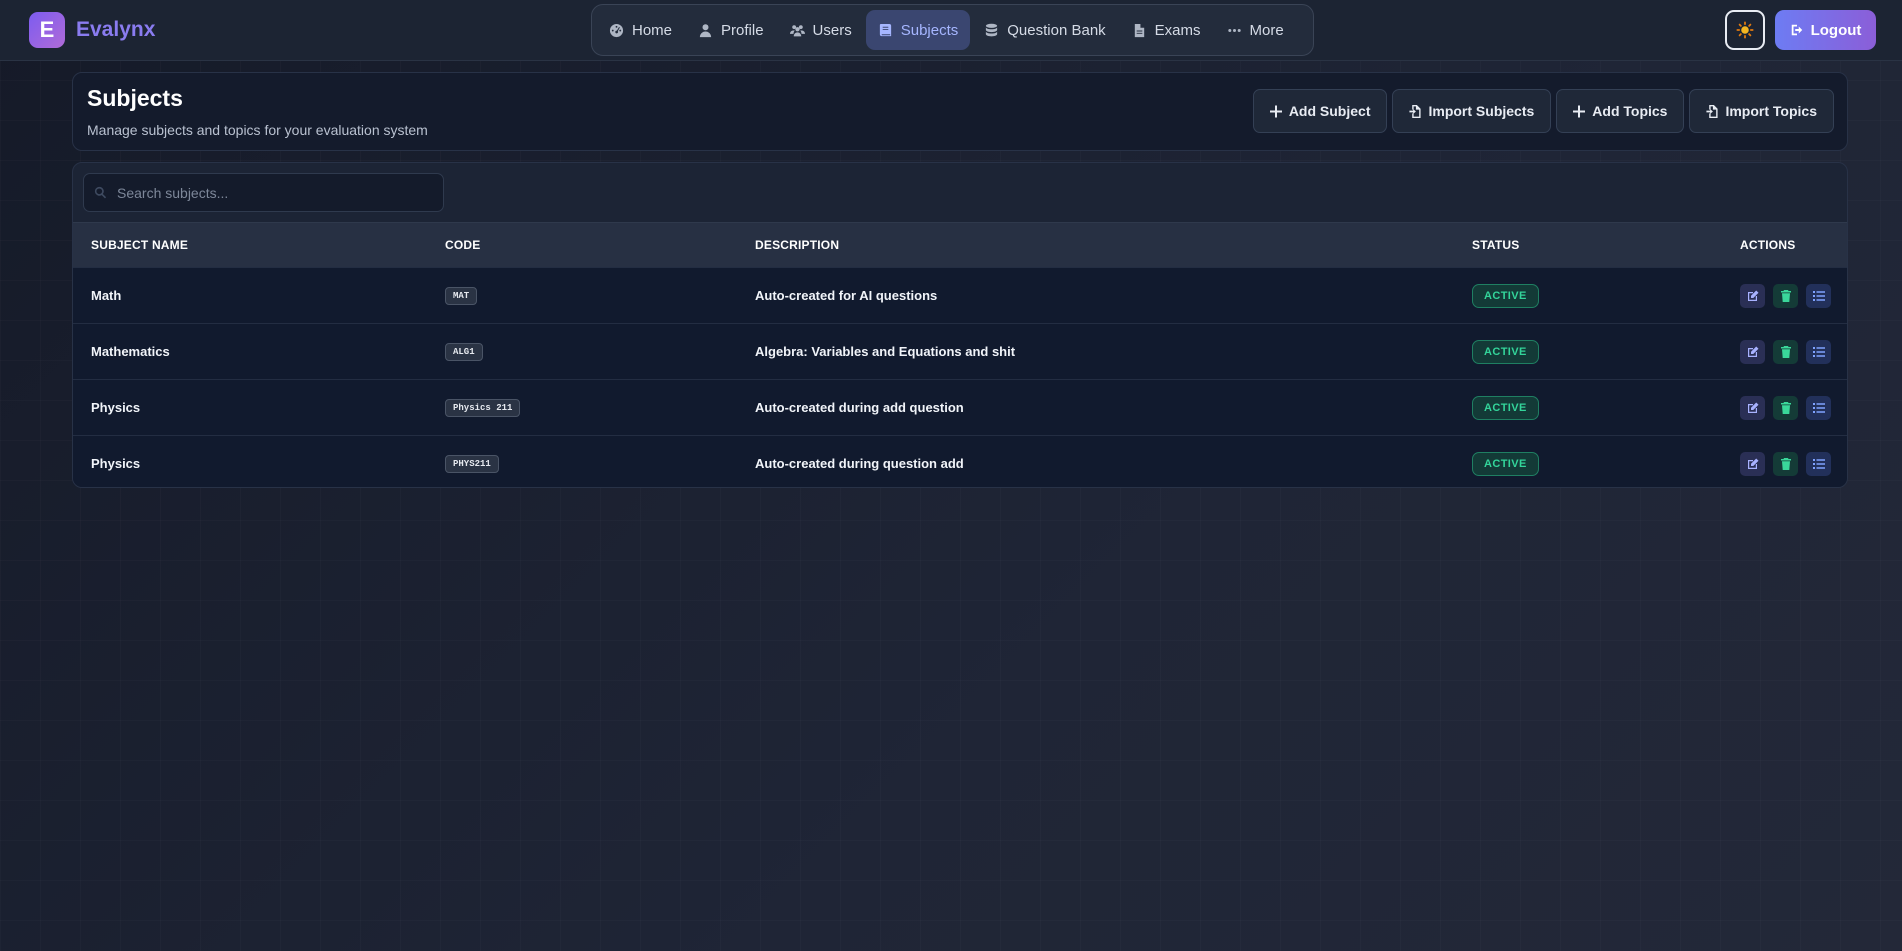 The image size is (1902, 951). Describe the element at coordinates (92, 30) in the screenshot. I see `brand: E Evalynx` at that location.